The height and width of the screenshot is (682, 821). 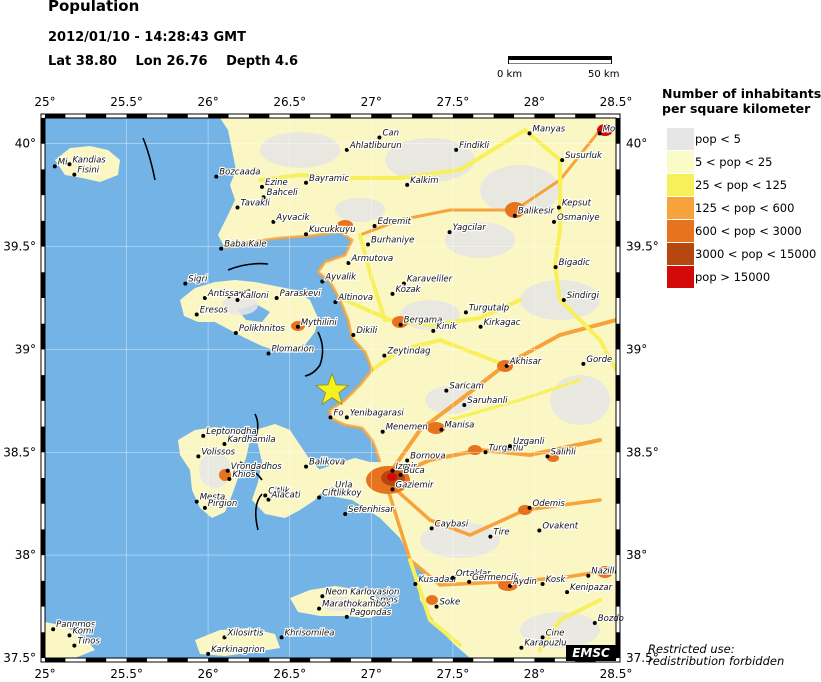 I want to click on place-label: Saruhanli, so click(x=487, y=401).